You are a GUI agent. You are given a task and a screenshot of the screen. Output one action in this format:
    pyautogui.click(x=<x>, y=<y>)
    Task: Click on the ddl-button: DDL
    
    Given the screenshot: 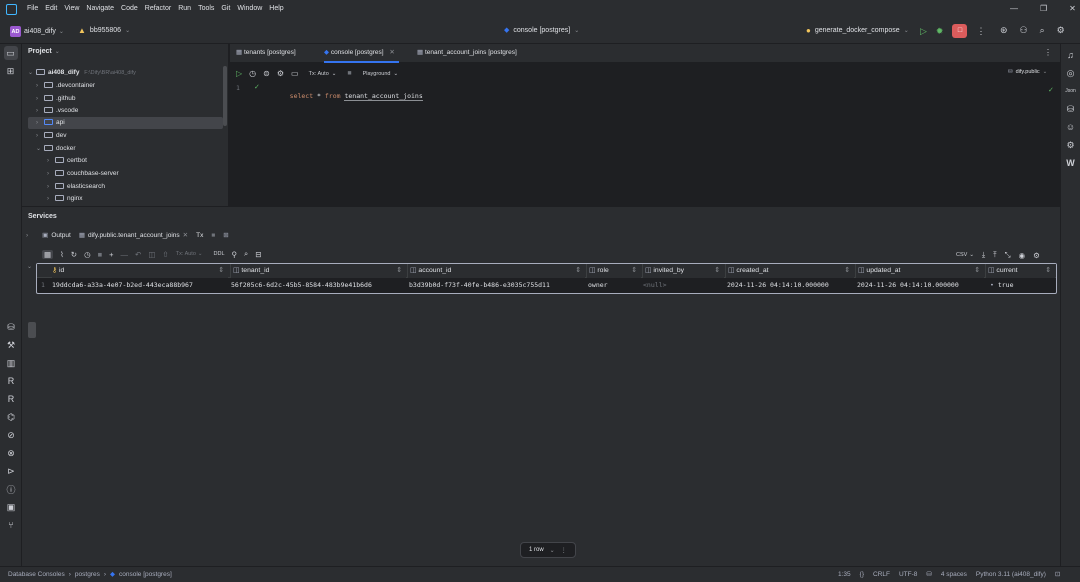 What is the action you would take?
    pyautogui.click(x=219, y=254)
    